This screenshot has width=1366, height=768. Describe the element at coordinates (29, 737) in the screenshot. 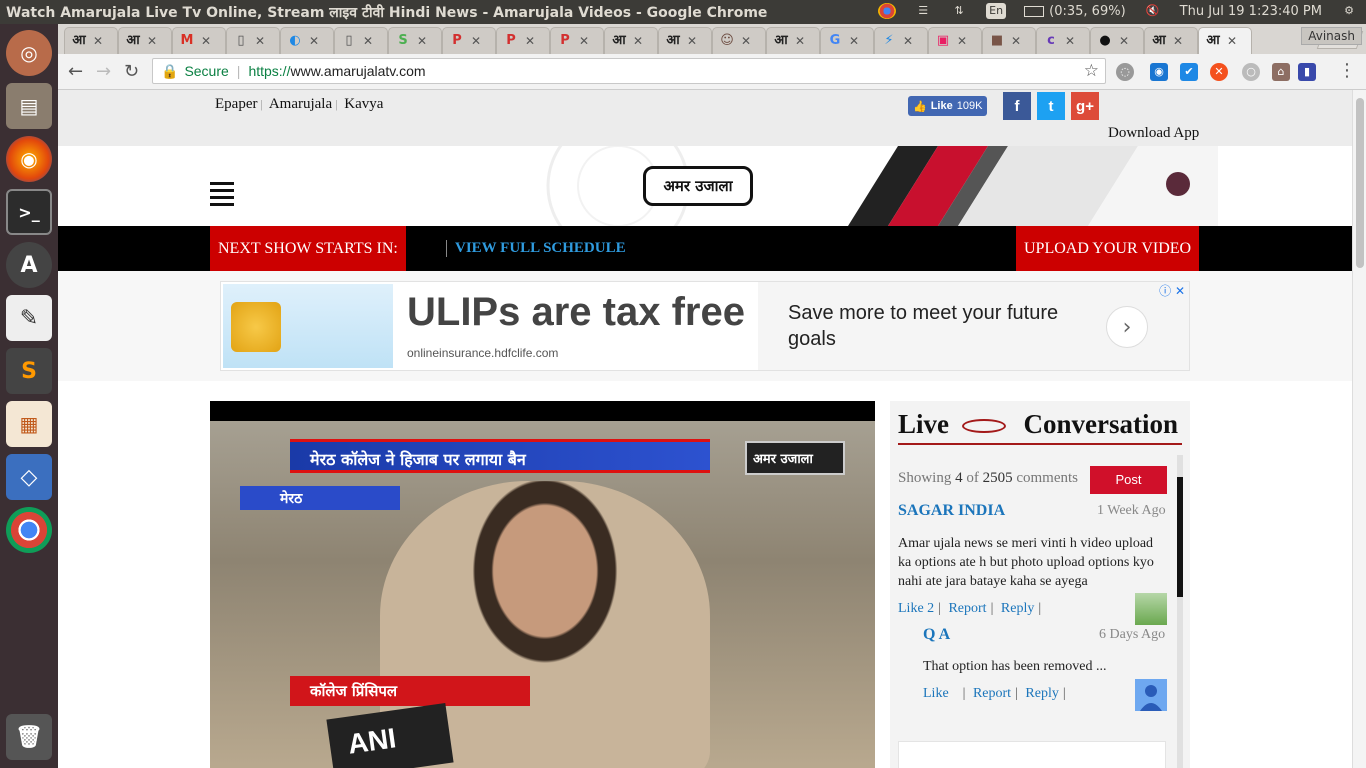

I see `trash-icon: 🗑` at that location.